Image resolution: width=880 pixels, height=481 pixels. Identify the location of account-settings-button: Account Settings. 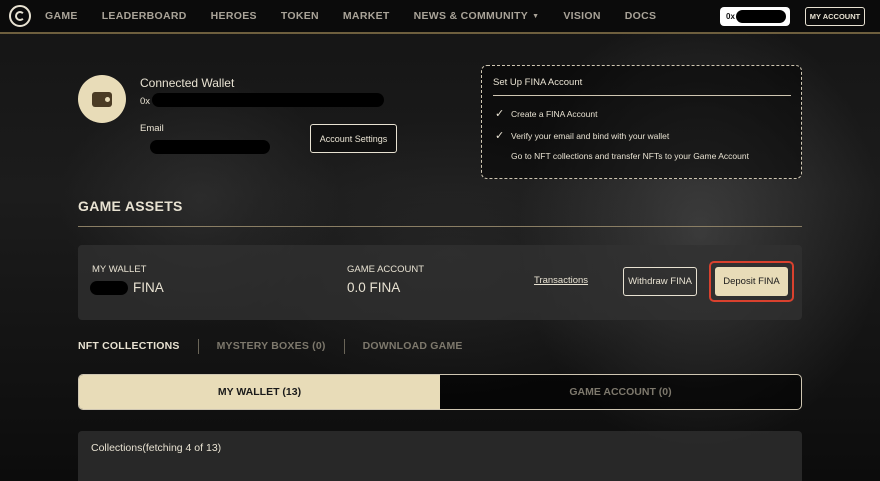
(353, 138).